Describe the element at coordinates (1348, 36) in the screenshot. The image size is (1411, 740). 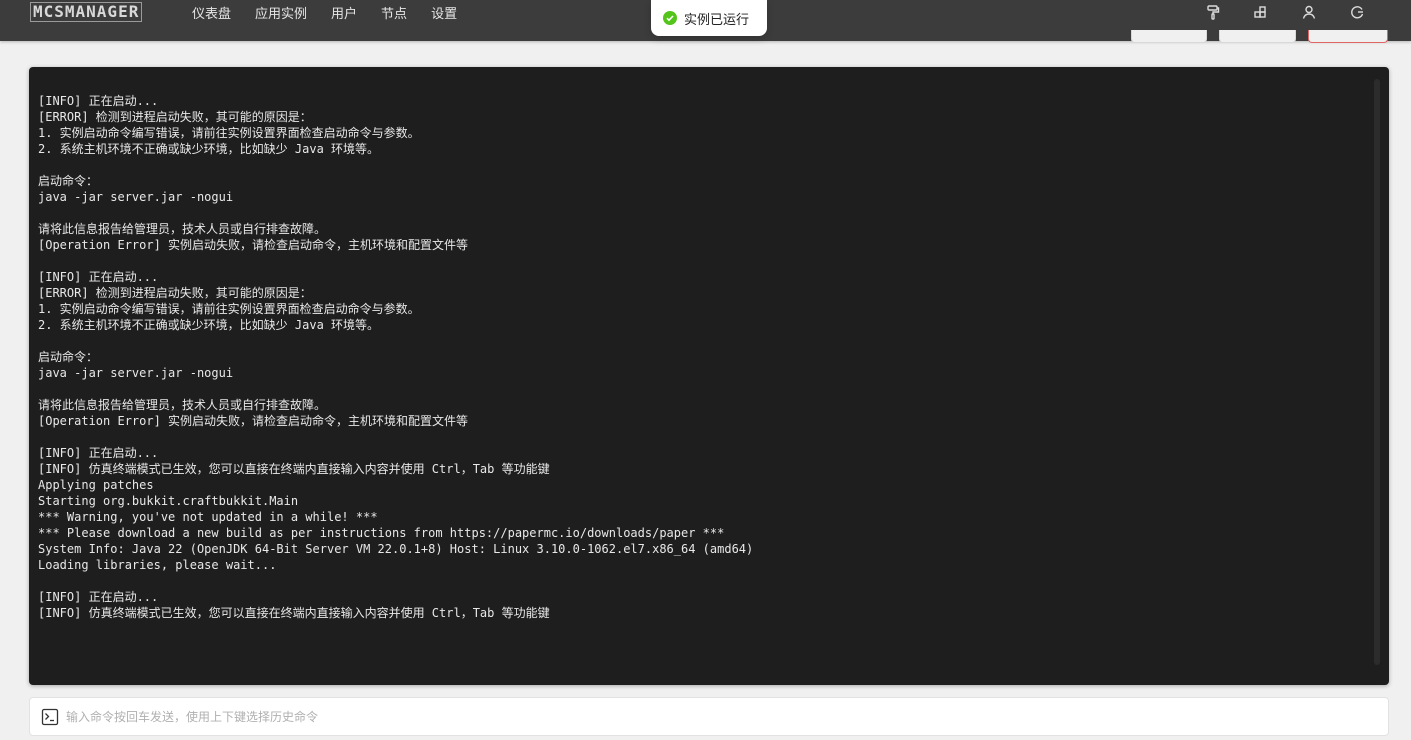
I see `toolbar-button-partial-danger` at that location.